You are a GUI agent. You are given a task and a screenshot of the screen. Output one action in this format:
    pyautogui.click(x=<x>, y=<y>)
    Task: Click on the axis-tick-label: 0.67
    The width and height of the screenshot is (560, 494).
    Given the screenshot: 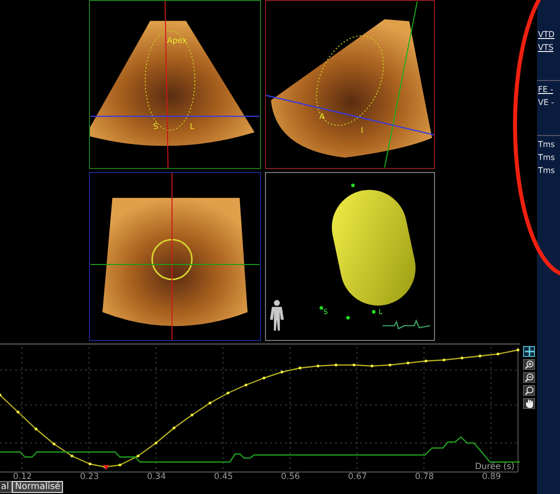 What is the action you would take?
    pyautogui.click(x=357, y=476)
    